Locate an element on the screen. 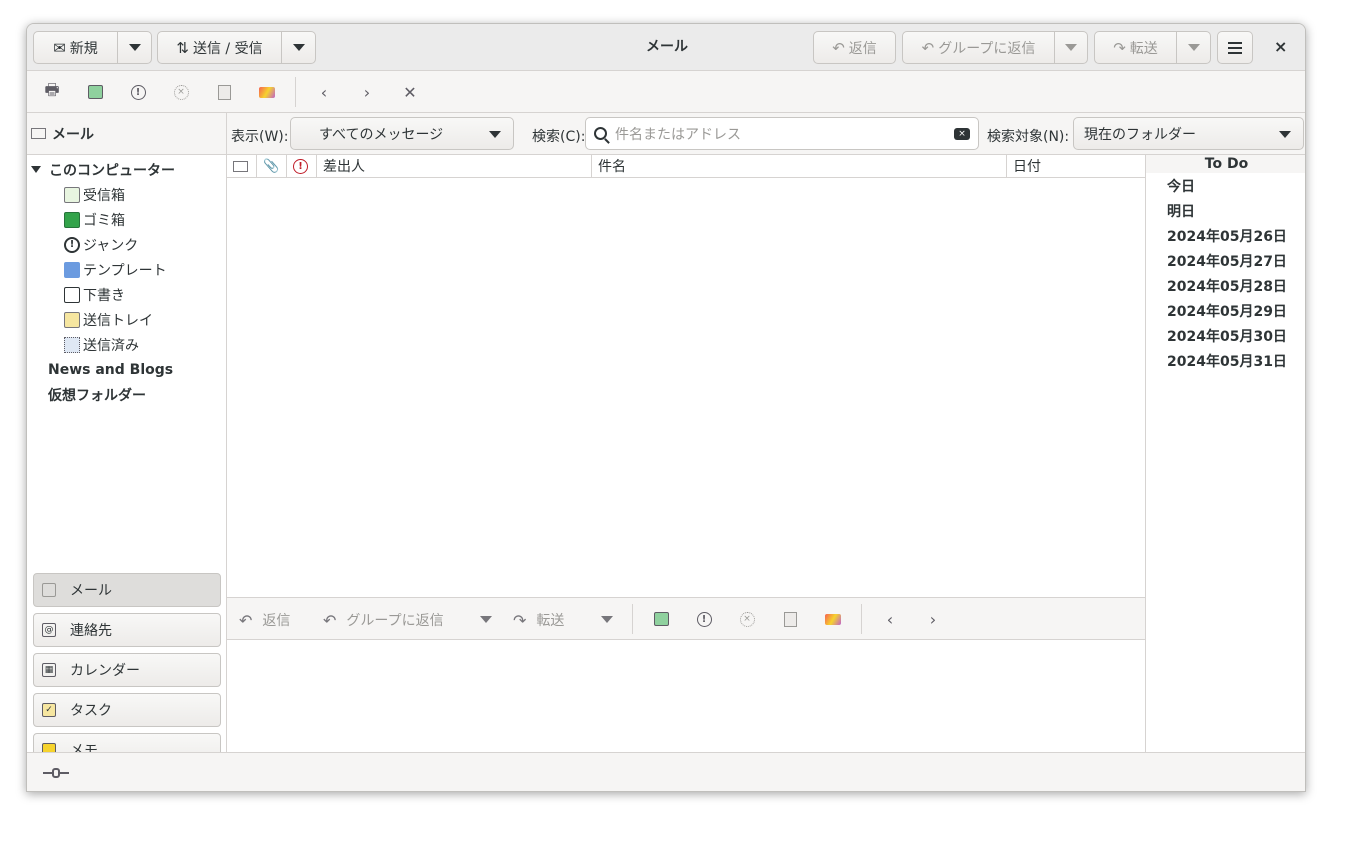  contacts-icon: @ is located at coordinates (49, 630).